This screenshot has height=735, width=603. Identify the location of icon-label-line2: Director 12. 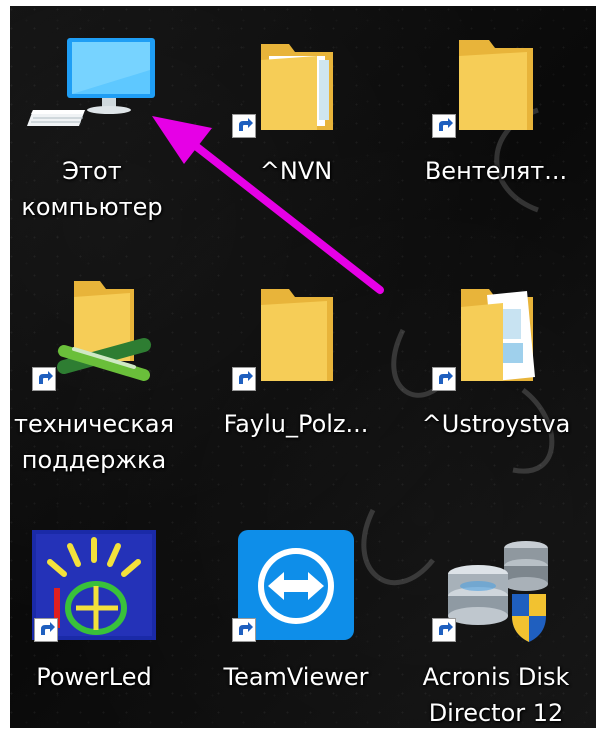
(496, 713).